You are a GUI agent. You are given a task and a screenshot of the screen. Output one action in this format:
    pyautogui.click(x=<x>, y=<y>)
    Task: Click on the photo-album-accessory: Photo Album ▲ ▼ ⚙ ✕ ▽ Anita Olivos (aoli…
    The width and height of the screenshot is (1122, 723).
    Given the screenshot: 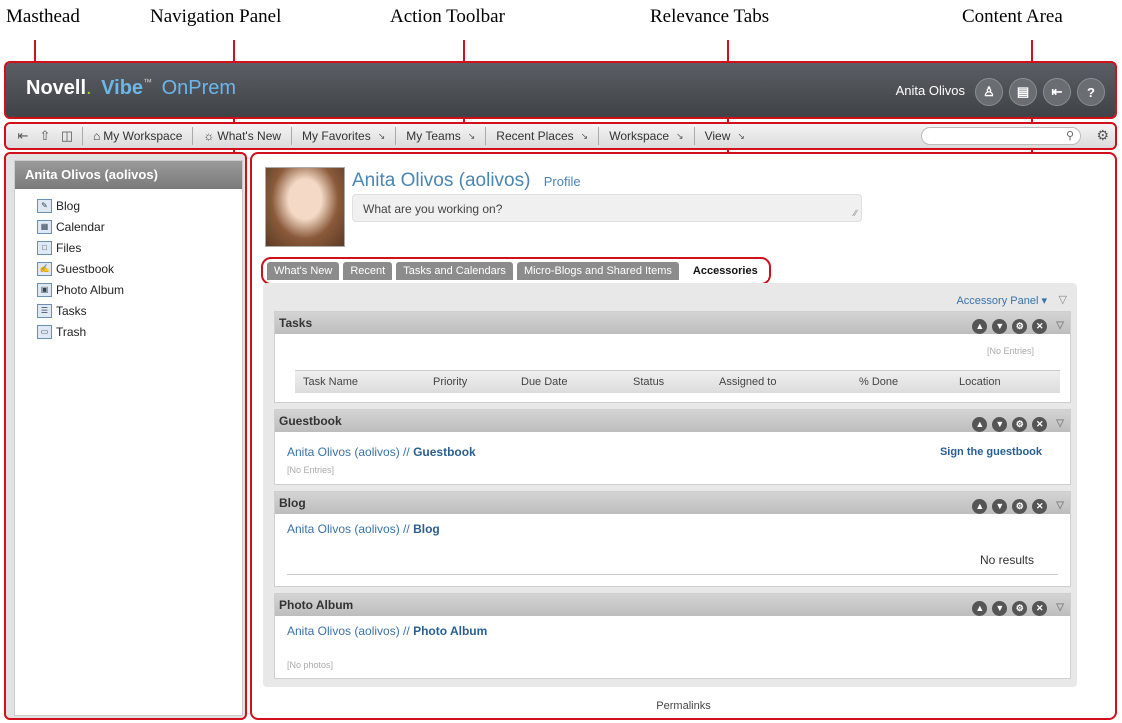 What is the action you would take?
    pyautogui.click(x=672, y=636)
    